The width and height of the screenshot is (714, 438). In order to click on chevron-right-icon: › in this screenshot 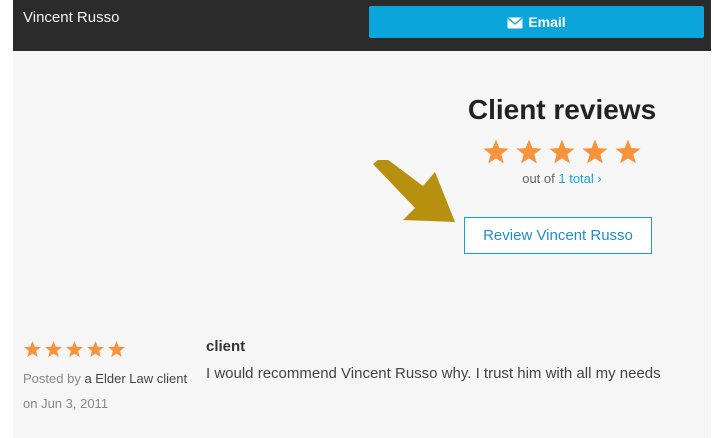, I will do `click(599, 178)`.